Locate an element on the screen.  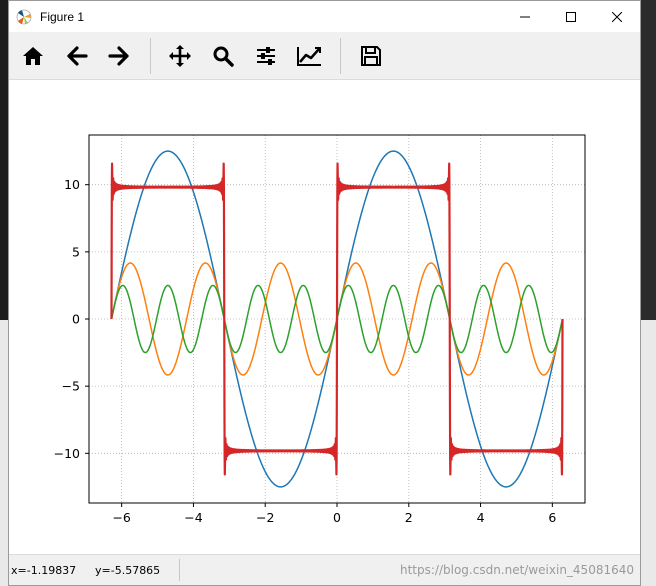
minimize-icon is located at coordinates (525, 16).